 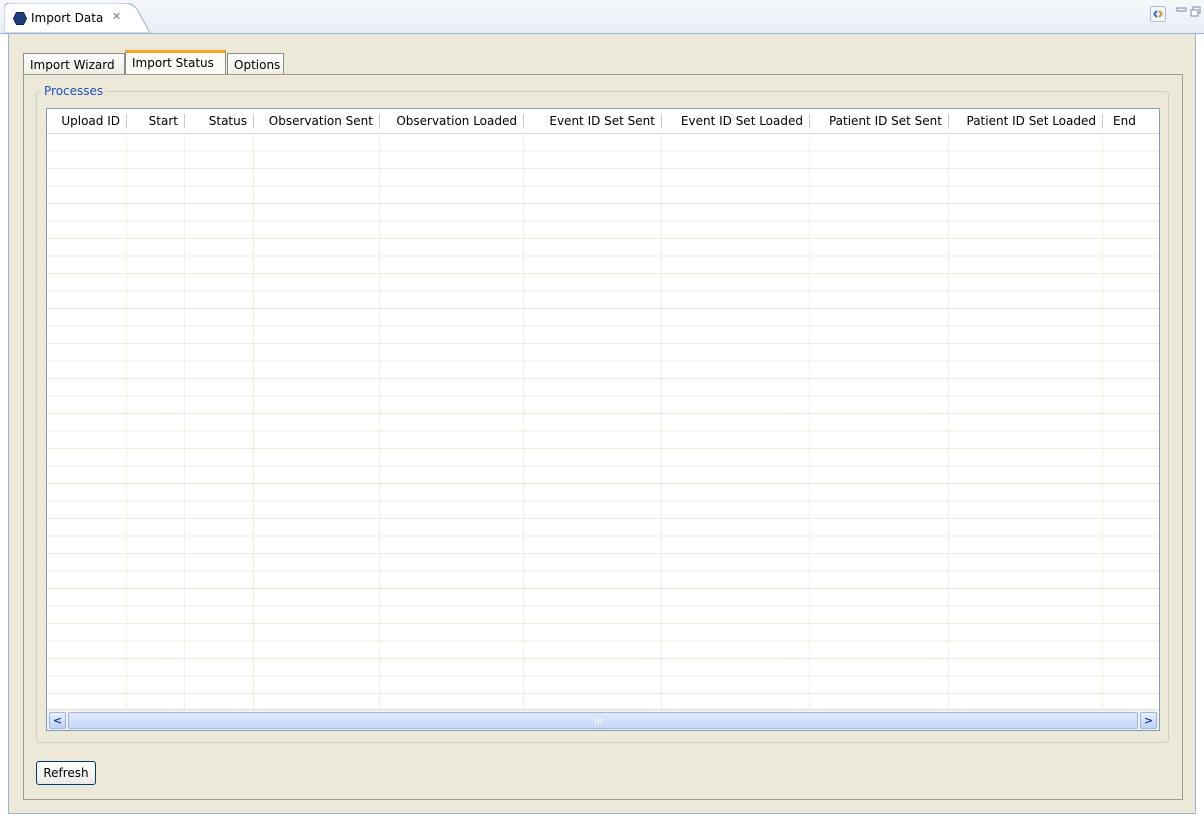 I want to click on column-start: Start, so click(x=156, y=121).